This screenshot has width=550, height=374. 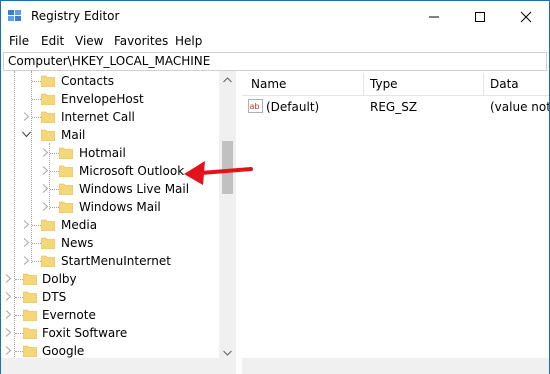 What do you see at coordinates (14, 15) in the screenshot?
I see `registry-app-icon` at bounding box center [14, 15].